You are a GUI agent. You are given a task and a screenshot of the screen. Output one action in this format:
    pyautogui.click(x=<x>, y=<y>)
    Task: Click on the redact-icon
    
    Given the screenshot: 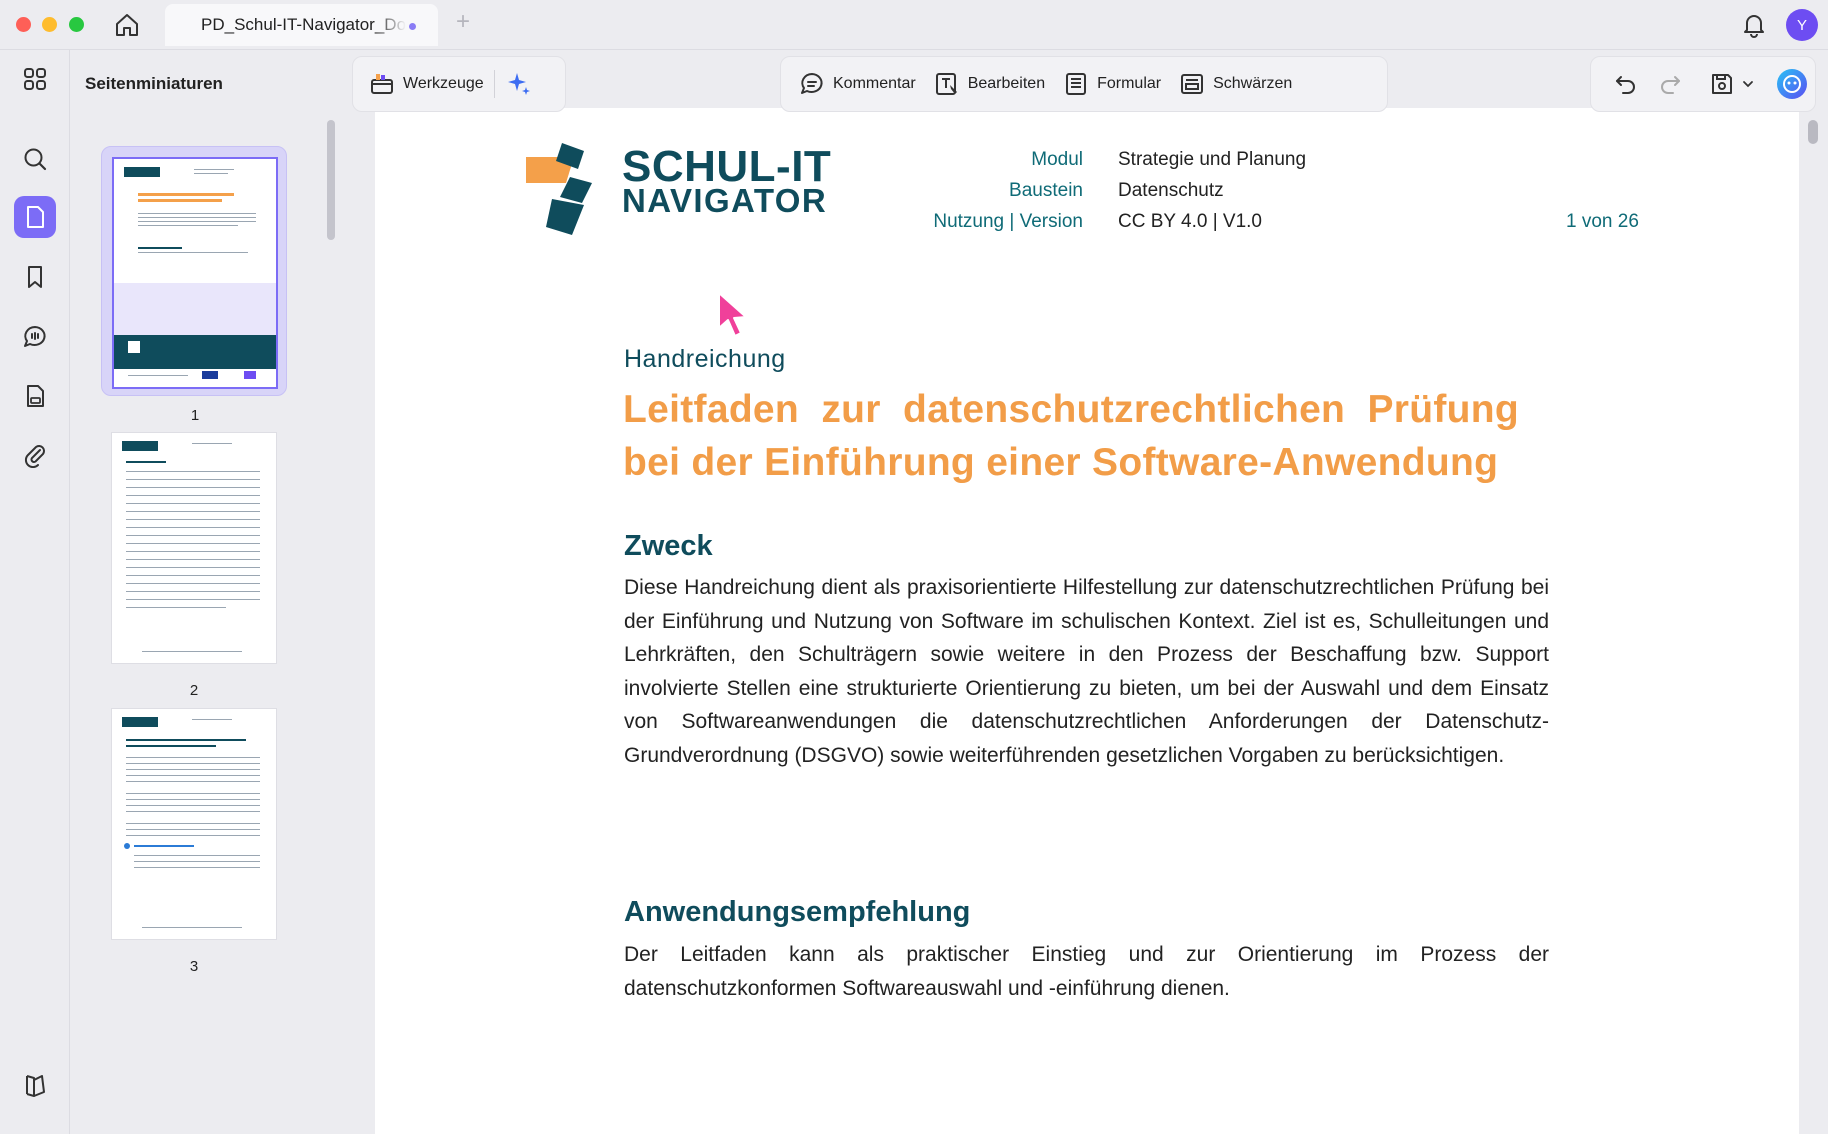 What is the action you would take?
    pyautogui.click(x=1192, y=84)
    